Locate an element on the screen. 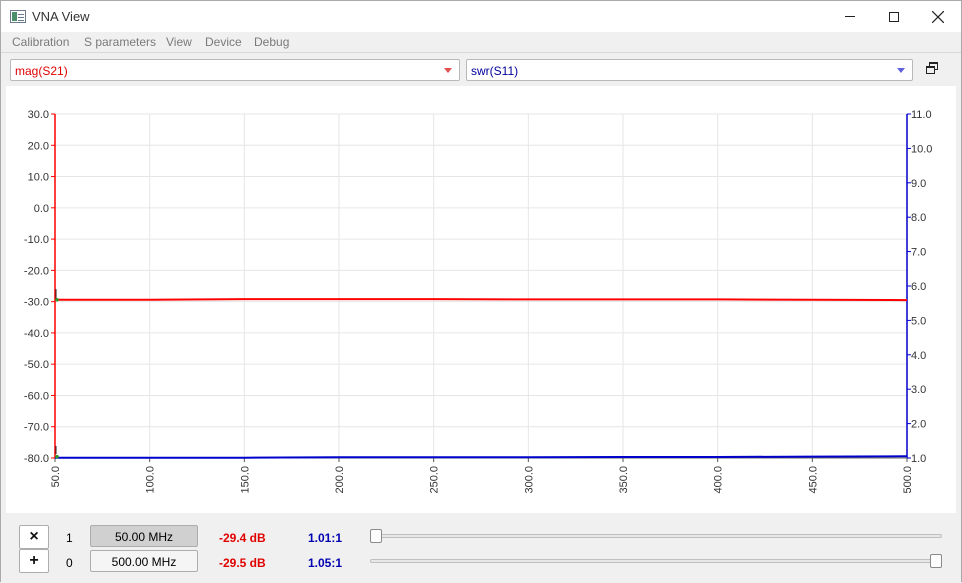  marker-1-point is located at coordinates (57, 299).